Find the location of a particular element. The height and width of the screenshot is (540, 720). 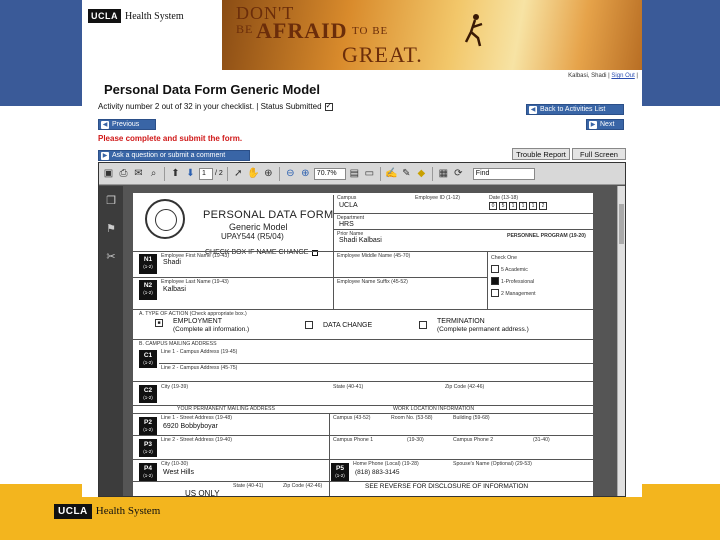

ask-question-button: ▶ Ask a question or submit a comment is located at coordinates (174, 155).